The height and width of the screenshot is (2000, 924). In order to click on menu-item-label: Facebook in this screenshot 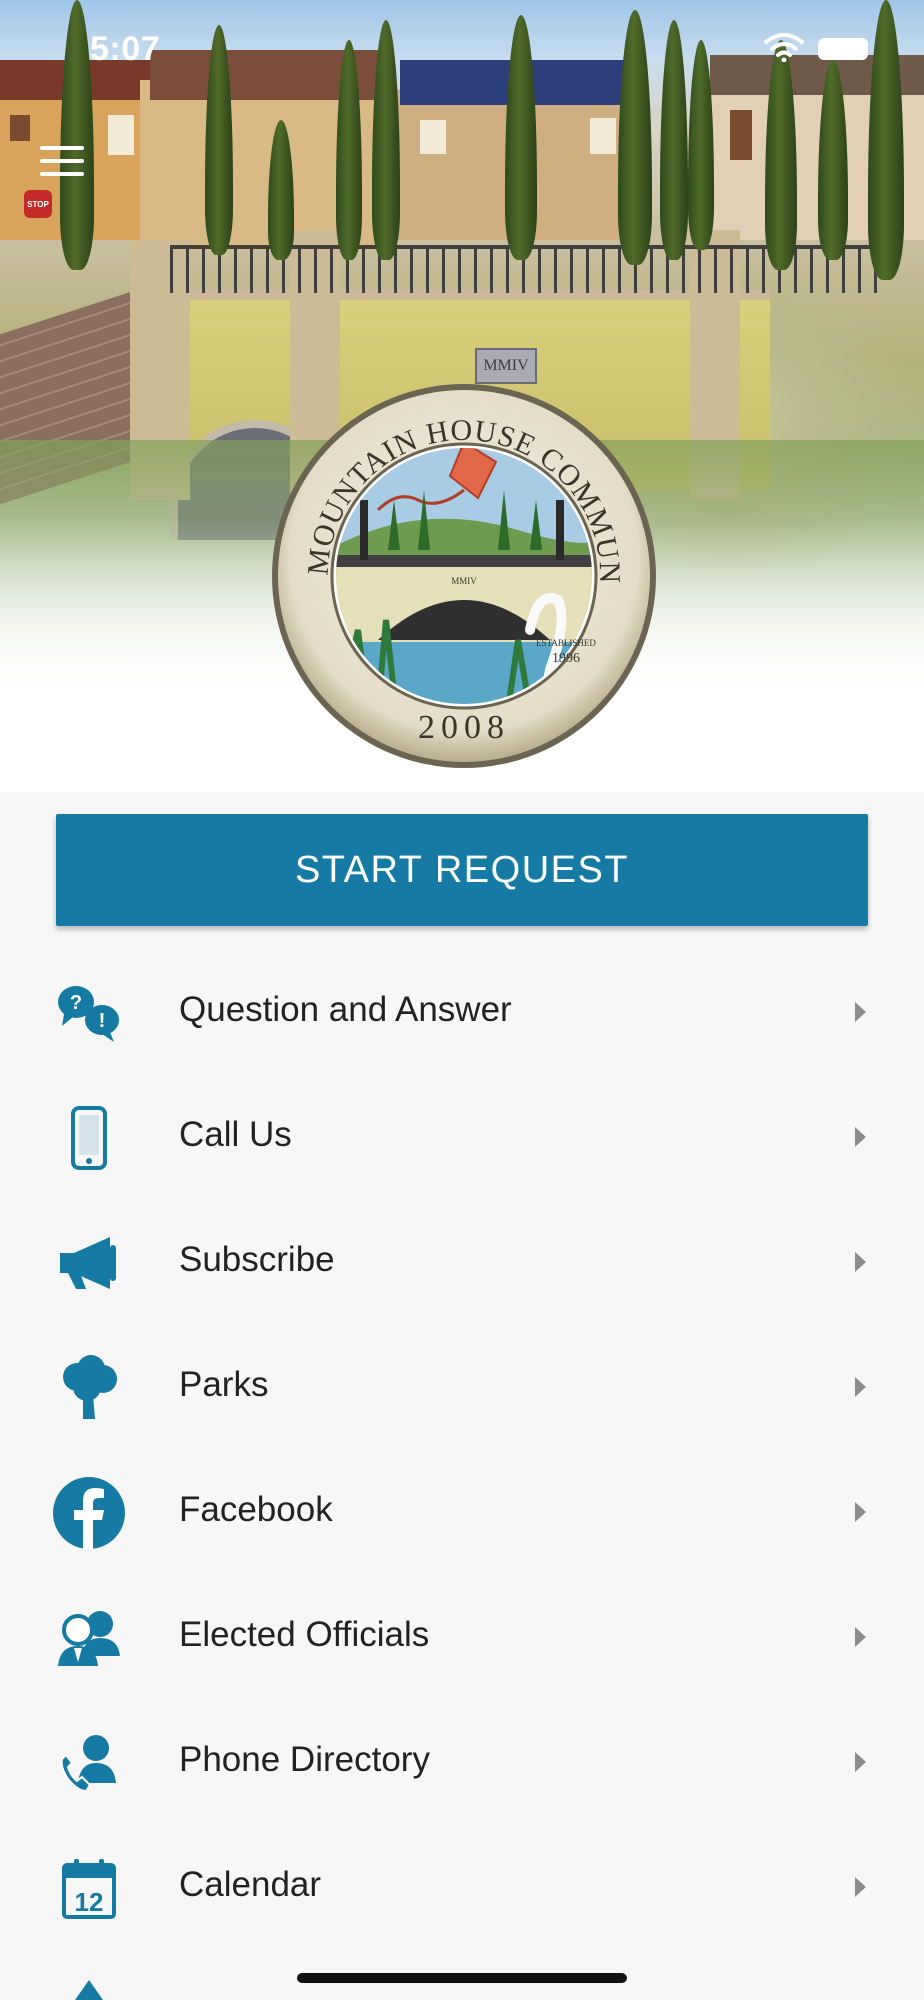, I will do `click(256, 1509)`.